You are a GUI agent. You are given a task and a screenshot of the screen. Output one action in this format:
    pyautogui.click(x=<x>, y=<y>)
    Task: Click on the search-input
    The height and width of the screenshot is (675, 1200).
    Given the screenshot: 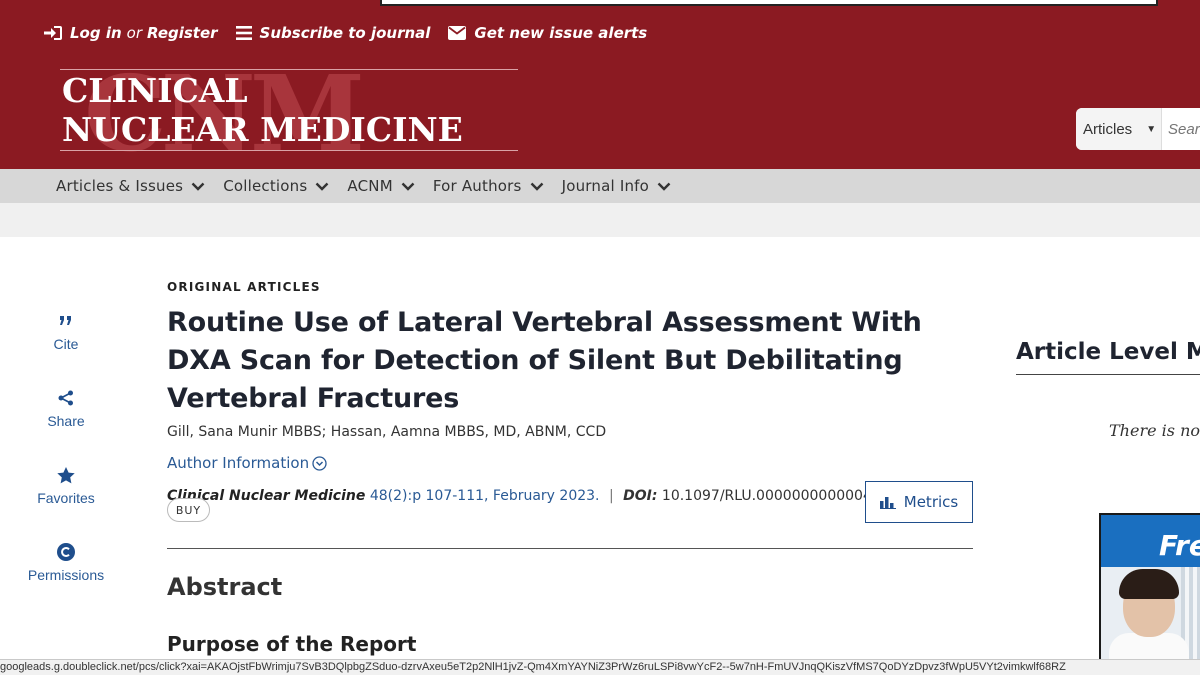 What is the action you would take?
    pyautogui.click(x=1181, y=129)
    